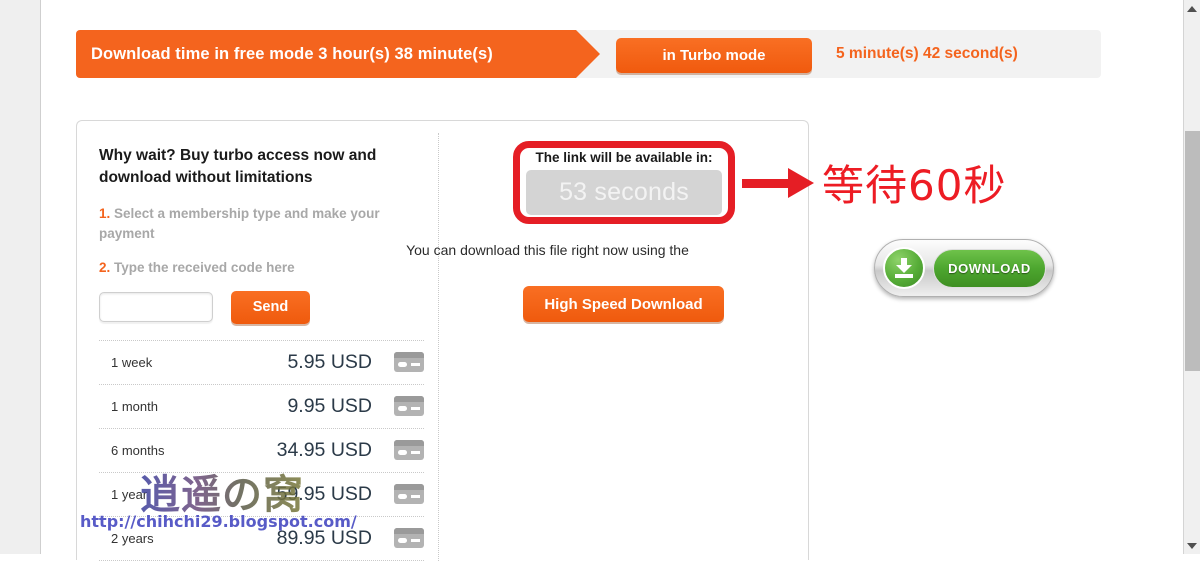 The width and height of the screenshot is (1200, 561). Describe the element at coordinates (927, 53) in the screenshot. I see `turbo-mode-time-label: 5 minute(s) 42 second(s)` at that location.